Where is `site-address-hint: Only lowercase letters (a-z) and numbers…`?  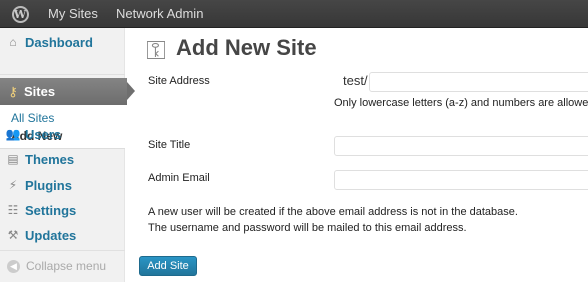
site-address-hint: Only lowercase letters (a-z) and numbers… is located at coordinates (461, 103).